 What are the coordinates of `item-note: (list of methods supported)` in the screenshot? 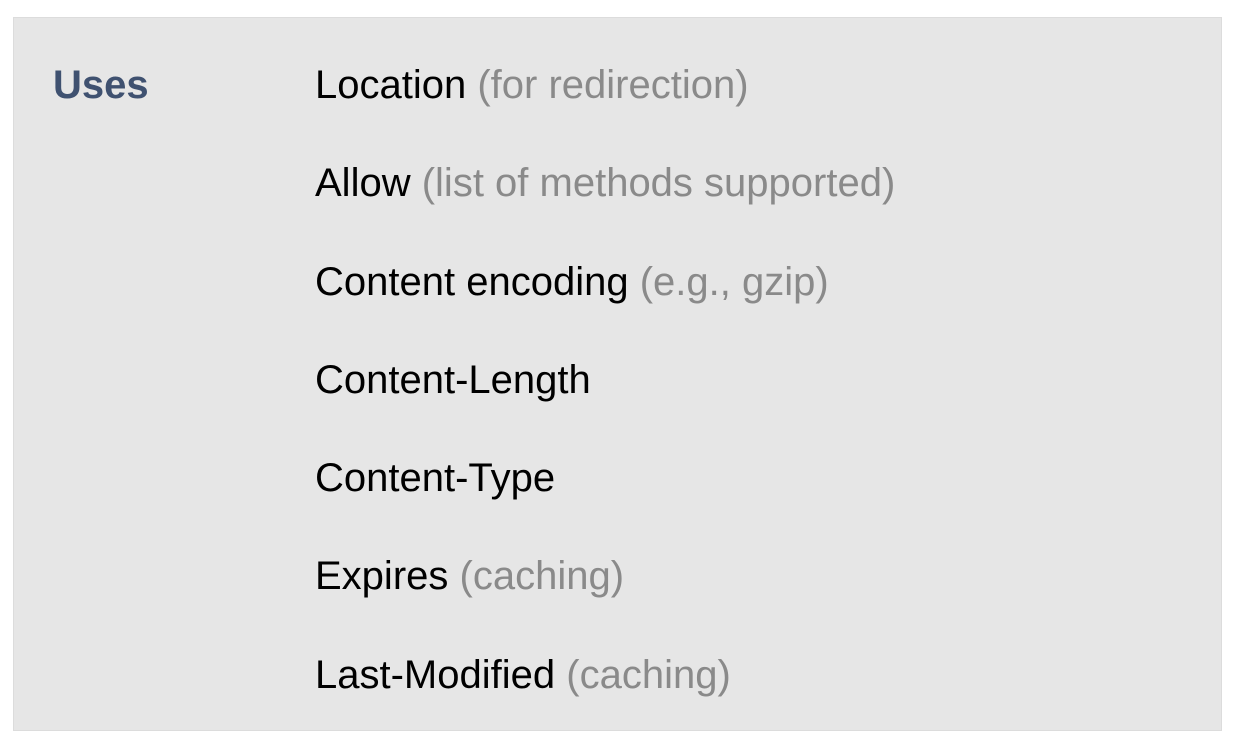 It's located at (658, 183).